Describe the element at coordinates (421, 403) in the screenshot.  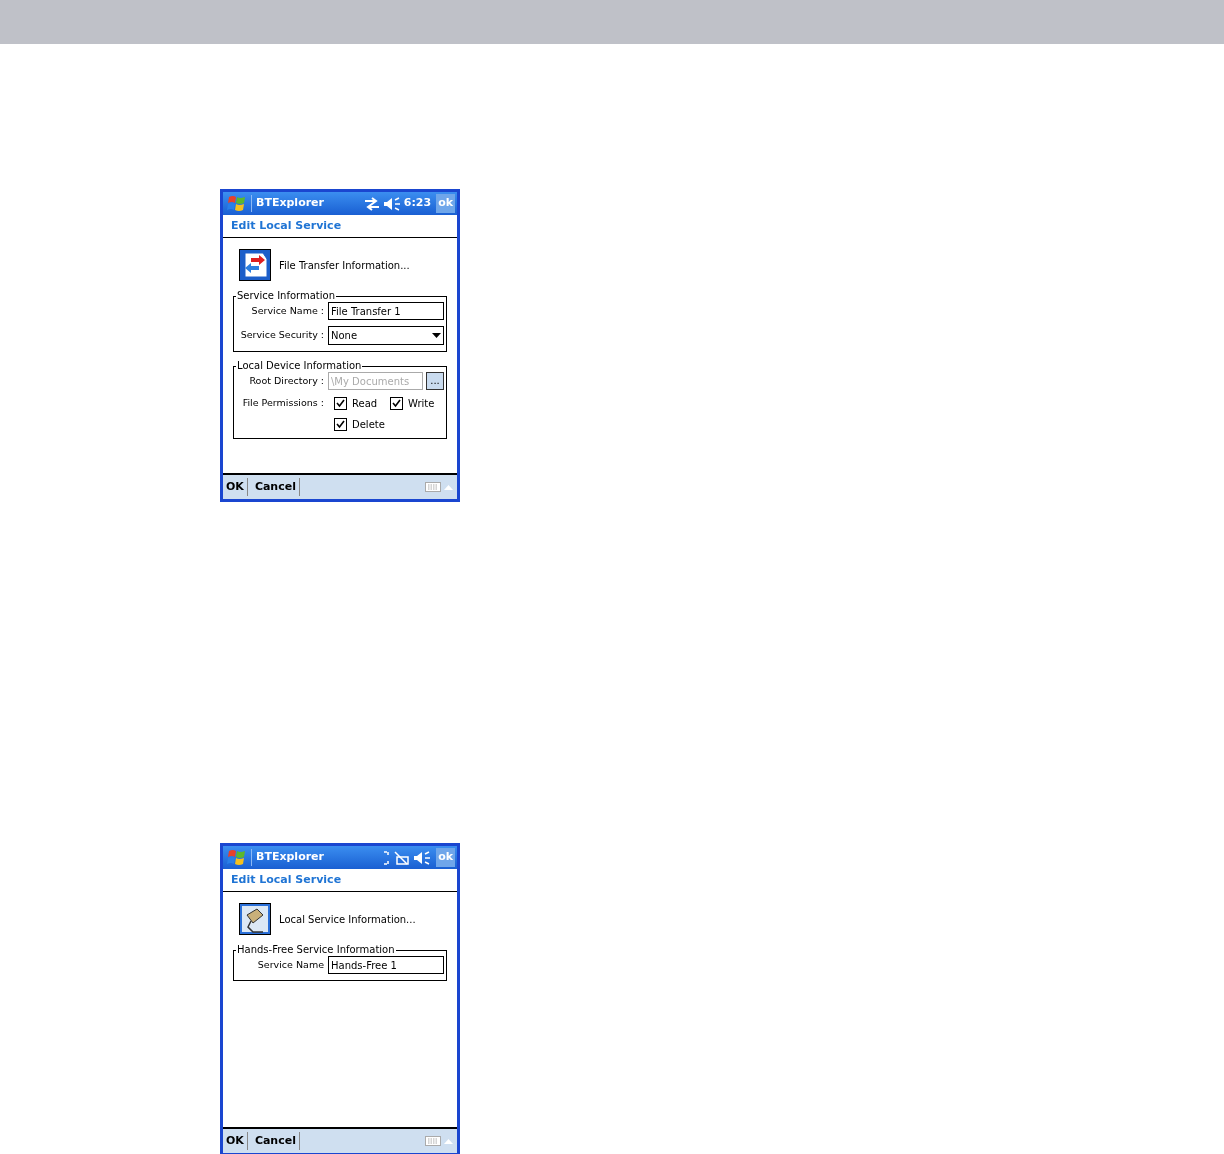
I see `checkbox-label: Write` at that location.